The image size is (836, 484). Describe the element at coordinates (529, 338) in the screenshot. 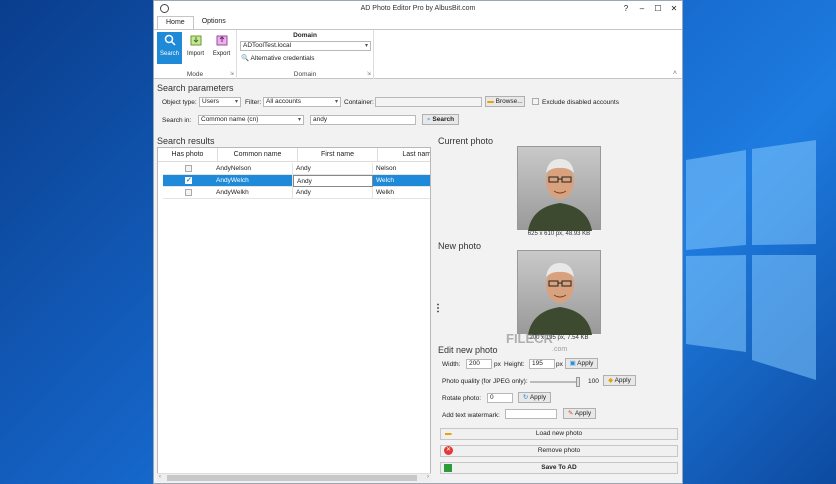

I see `watermark-text: FILECR` at that location.